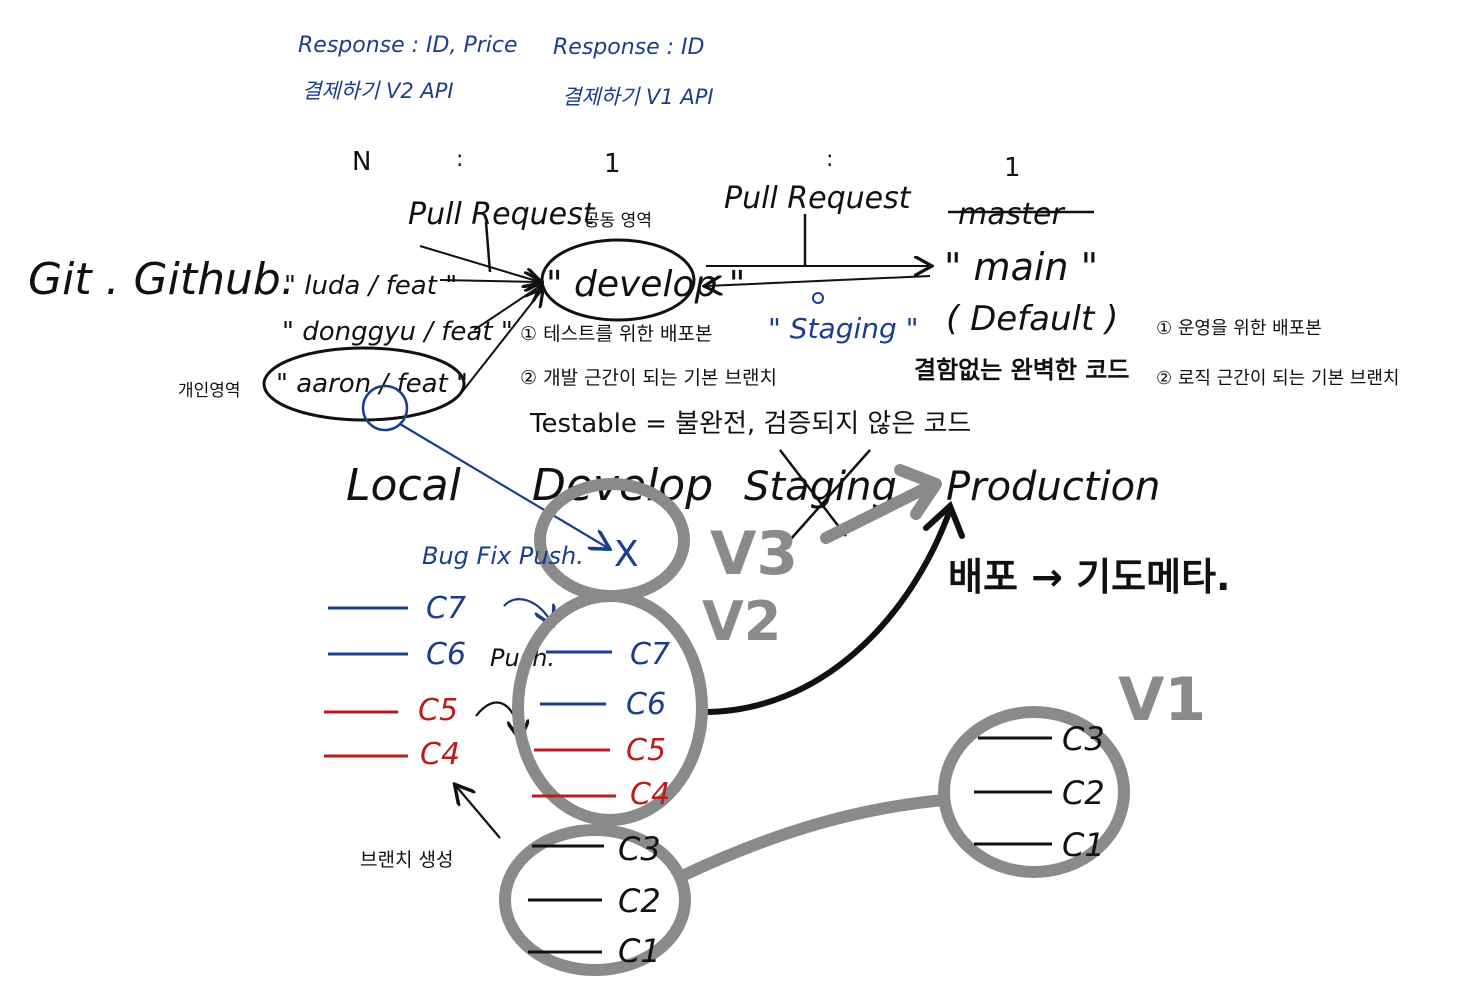 The image size is (1462, 1006). Describe the element at coordinates (639, 951) in the screenshot. I see `base-commit-c1: C1` at that location.